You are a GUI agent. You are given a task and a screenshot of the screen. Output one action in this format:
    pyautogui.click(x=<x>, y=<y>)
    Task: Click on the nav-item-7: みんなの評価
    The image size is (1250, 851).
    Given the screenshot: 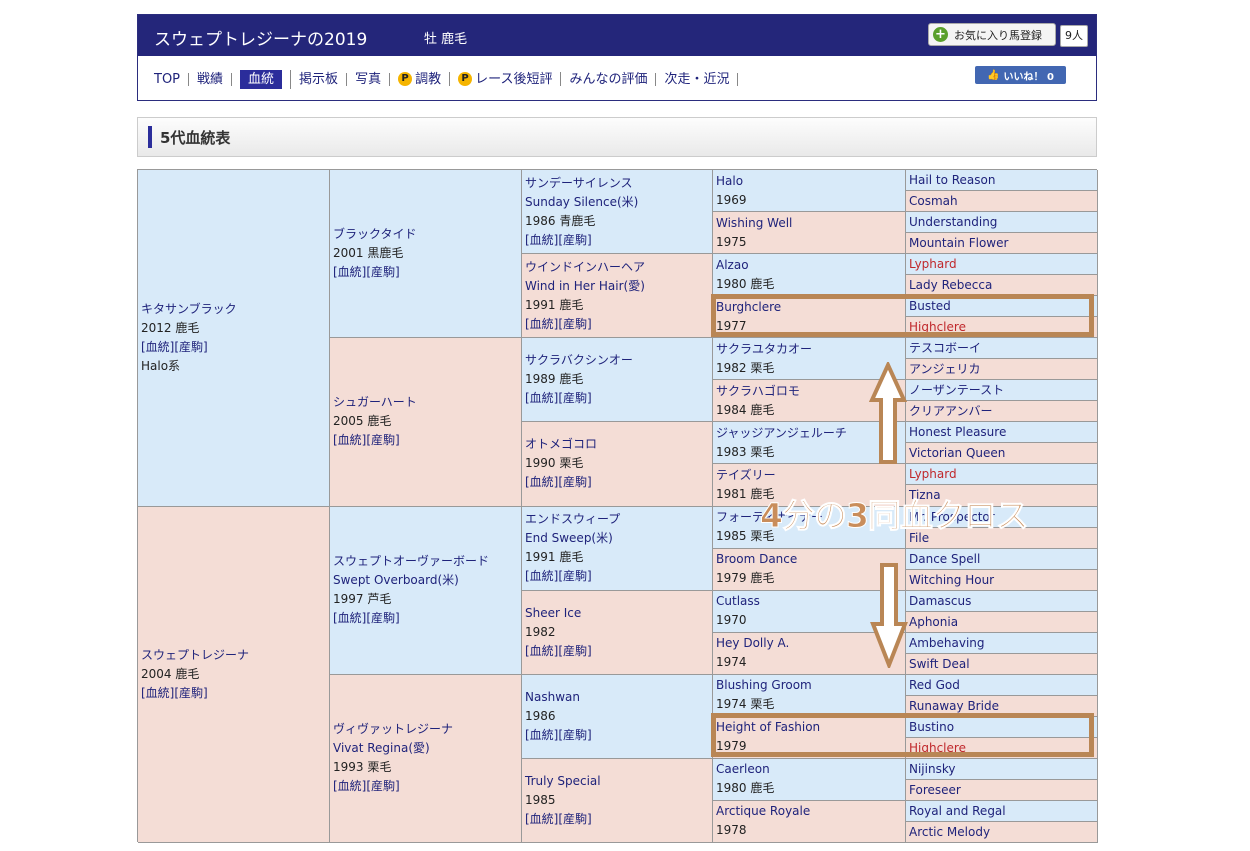 What is the action you would take?
    pyautogui.click(x=609, y=79)
    